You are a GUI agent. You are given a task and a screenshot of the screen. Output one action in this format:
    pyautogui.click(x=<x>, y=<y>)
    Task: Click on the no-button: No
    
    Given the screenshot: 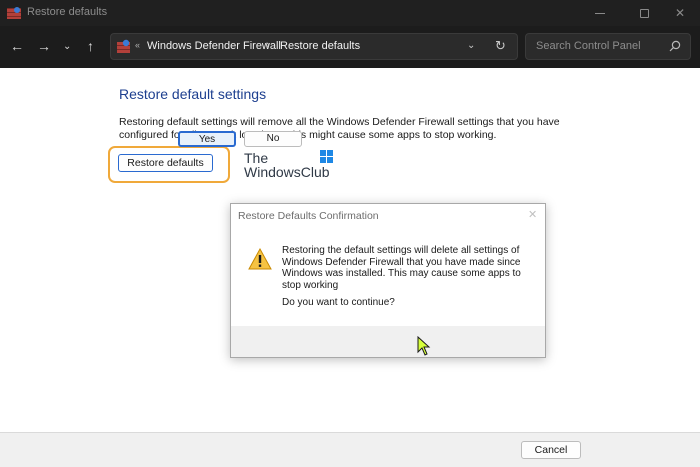 What is the action you would take?
    pyautogui.click(x=273, y=139)
    